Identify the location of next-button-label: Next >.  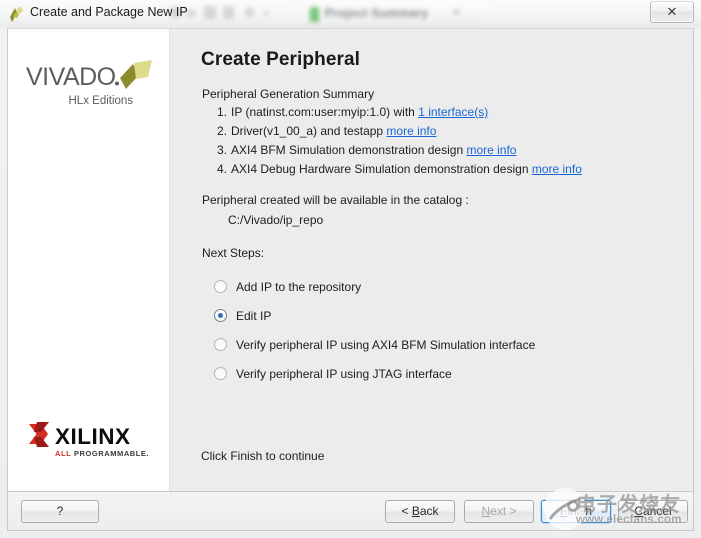
(499, 511).